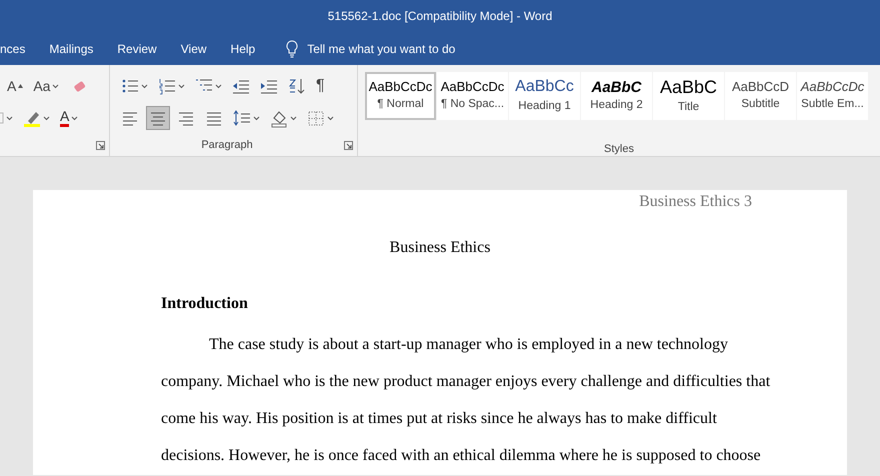 The image size is (880, 476). I want to click on group-label: Styles, so click(619, 149).